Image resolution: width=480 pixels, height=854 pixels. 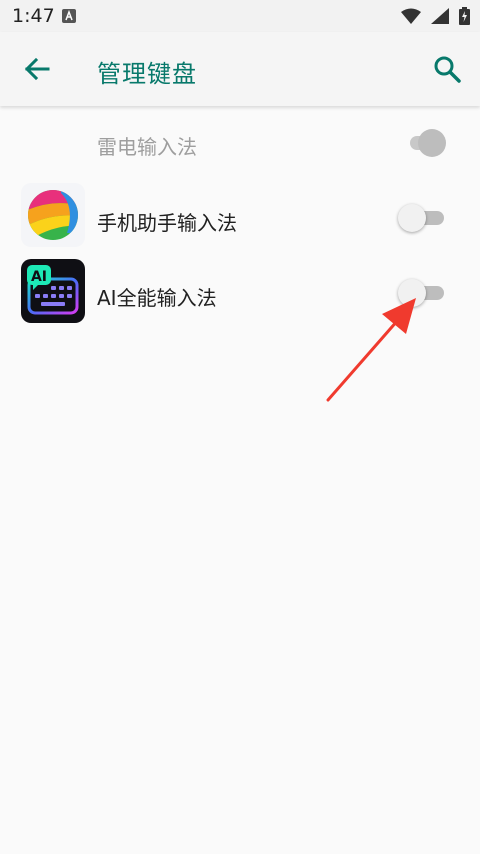 I want to click on arrow-left-icon, so click(x=37, y=69).